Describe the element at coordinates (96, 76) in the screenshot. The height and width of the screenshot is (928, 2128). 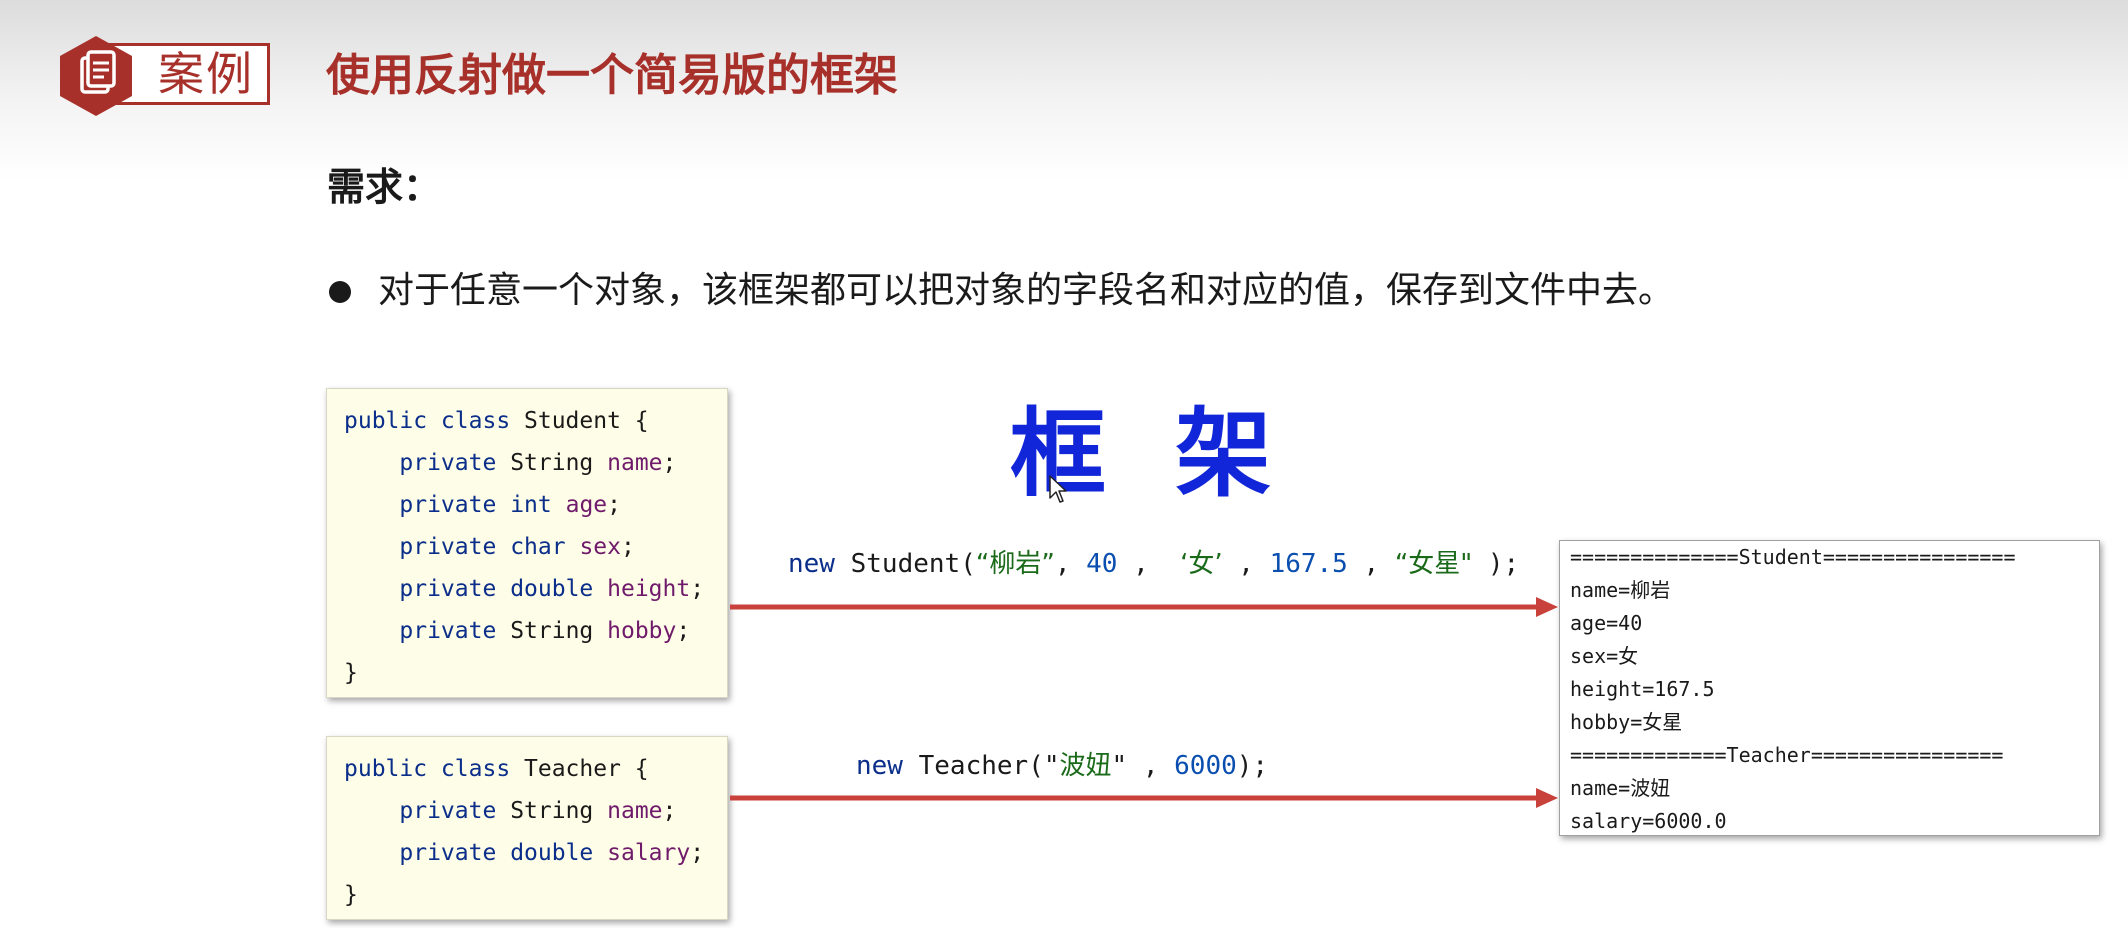
I see `document-icon` at that location.